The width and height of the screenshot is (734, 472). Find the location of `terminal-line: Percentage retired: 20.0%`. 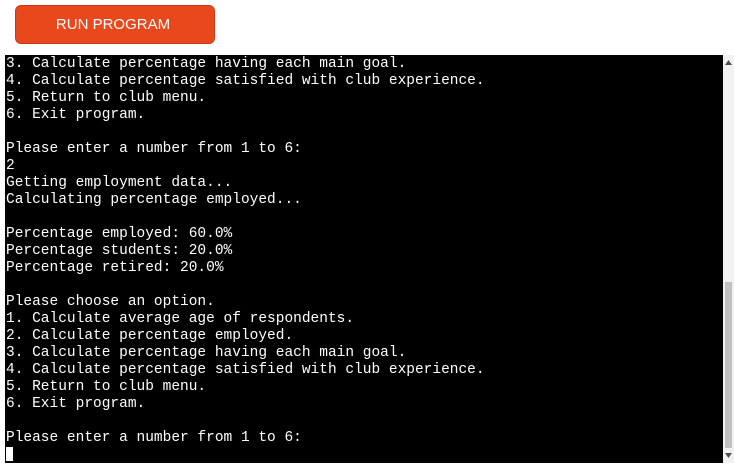

terminal-line: Percentage retired: 20.0% is located at coordinates (115, 268).